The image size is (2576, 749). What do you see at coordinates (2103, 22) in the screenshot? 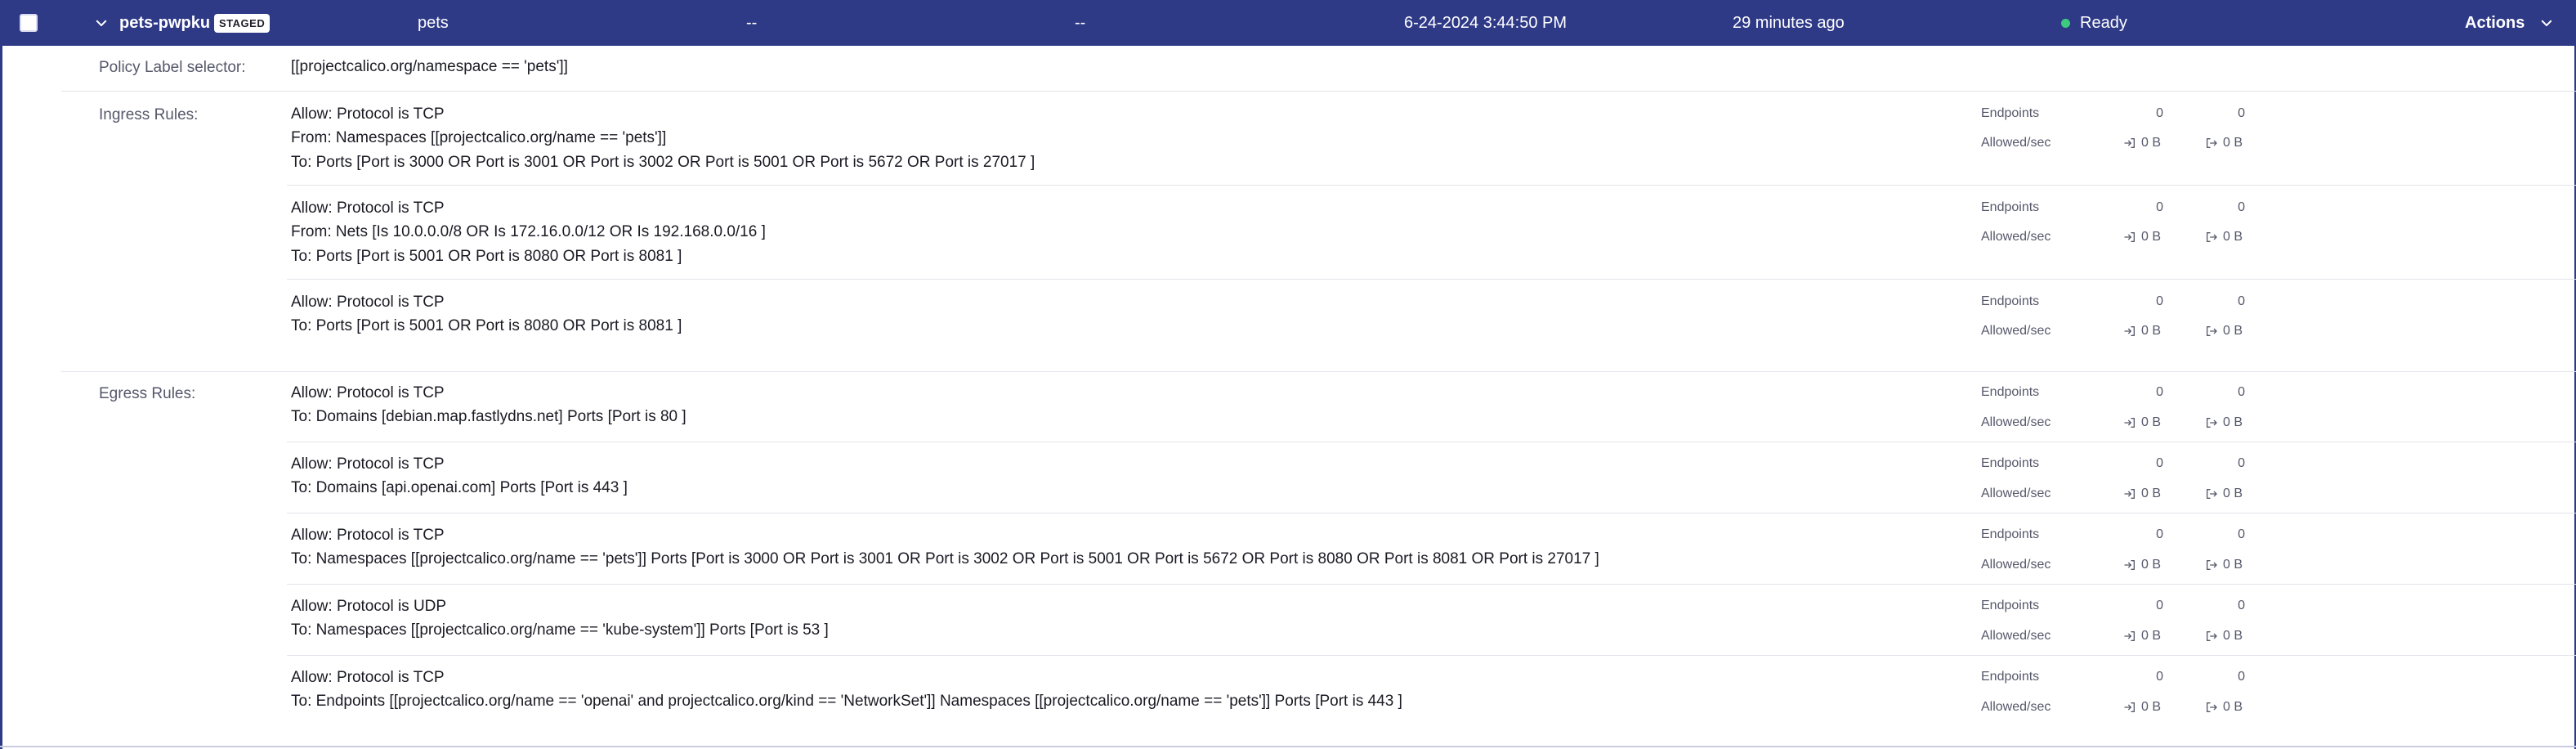
I see `status-text: Ready` at bounding box center [2103, 22].